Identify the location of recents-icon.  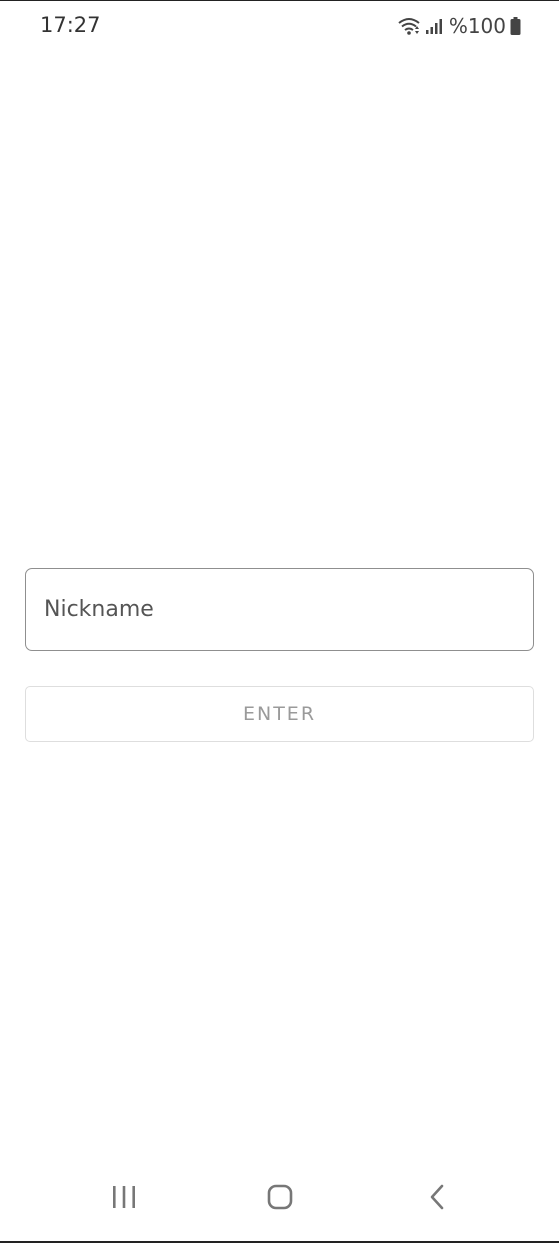
(124, 1199).